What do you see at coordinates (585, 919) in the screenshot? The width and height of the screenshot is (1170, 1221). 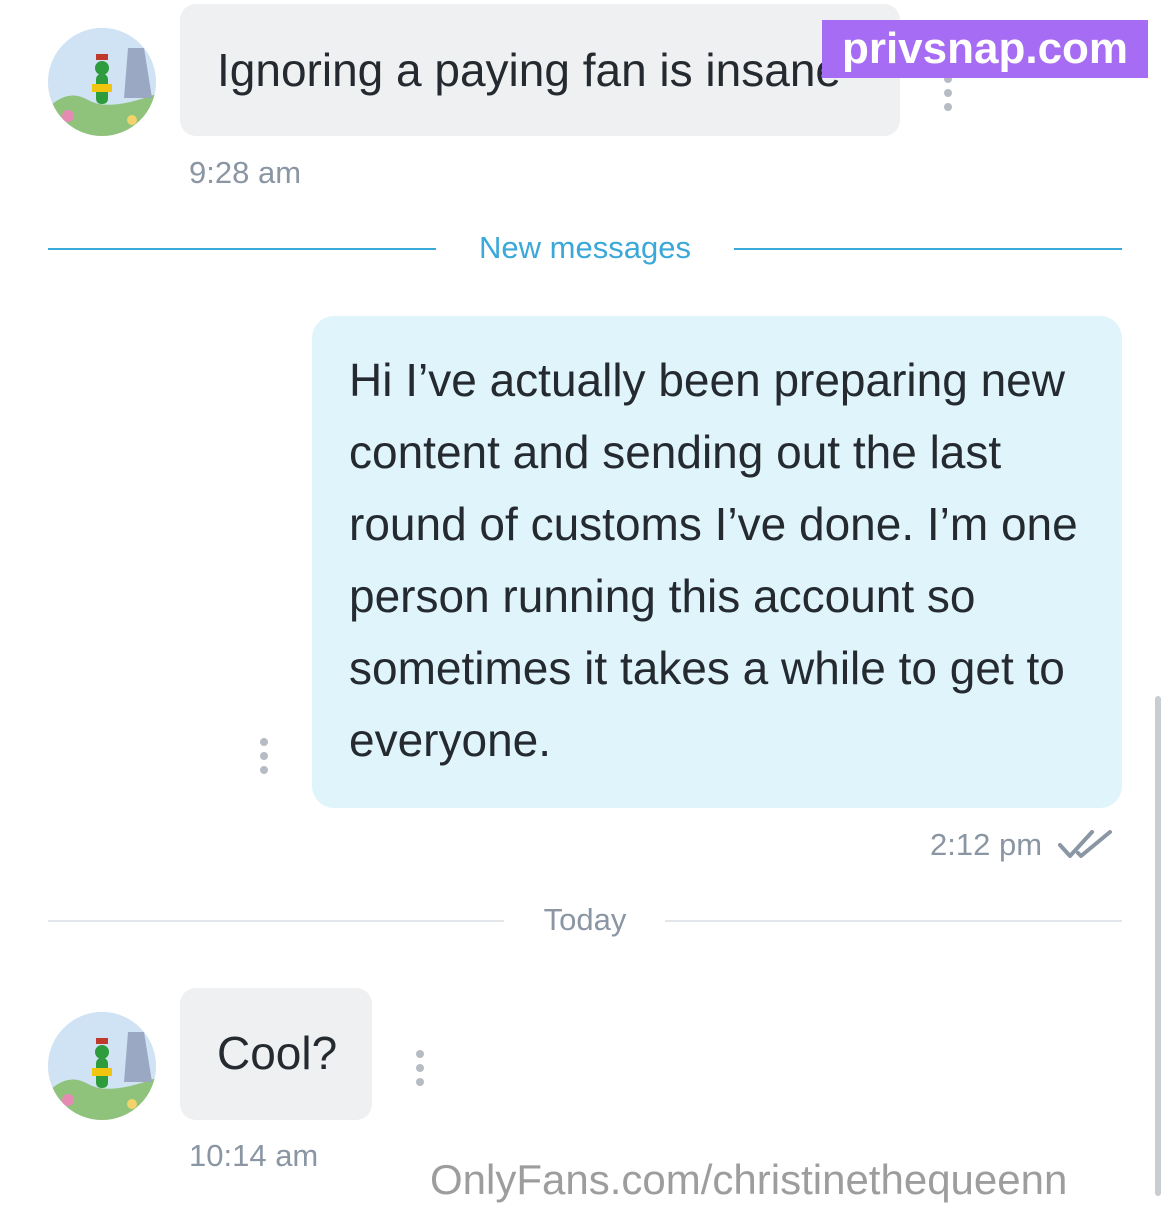 I see `today-divider: Today` at bounding box center [585, 919].